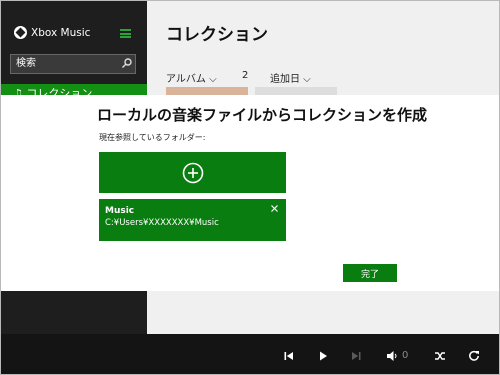 This screenshot has height=375, width=500. I want to click on search-input: 検索, so click(73, 64).